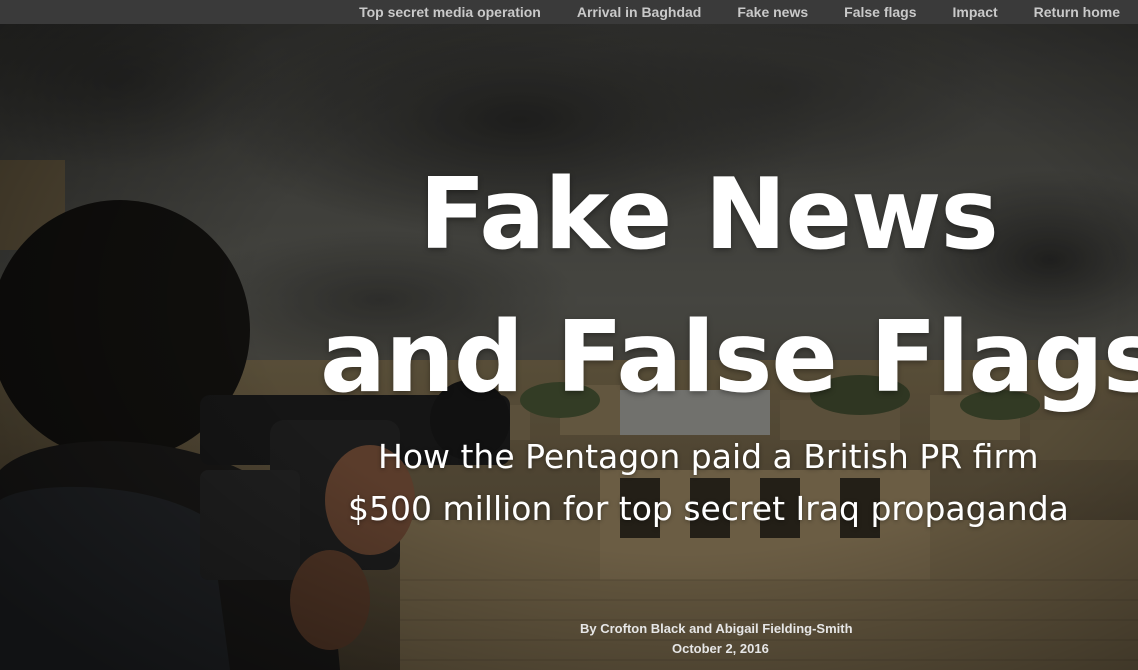  Describe the element at coordinates (708, 456) in the screenshot. I see `subheadline-line-1: How the Pentagon paid a British PR firm` at that location.